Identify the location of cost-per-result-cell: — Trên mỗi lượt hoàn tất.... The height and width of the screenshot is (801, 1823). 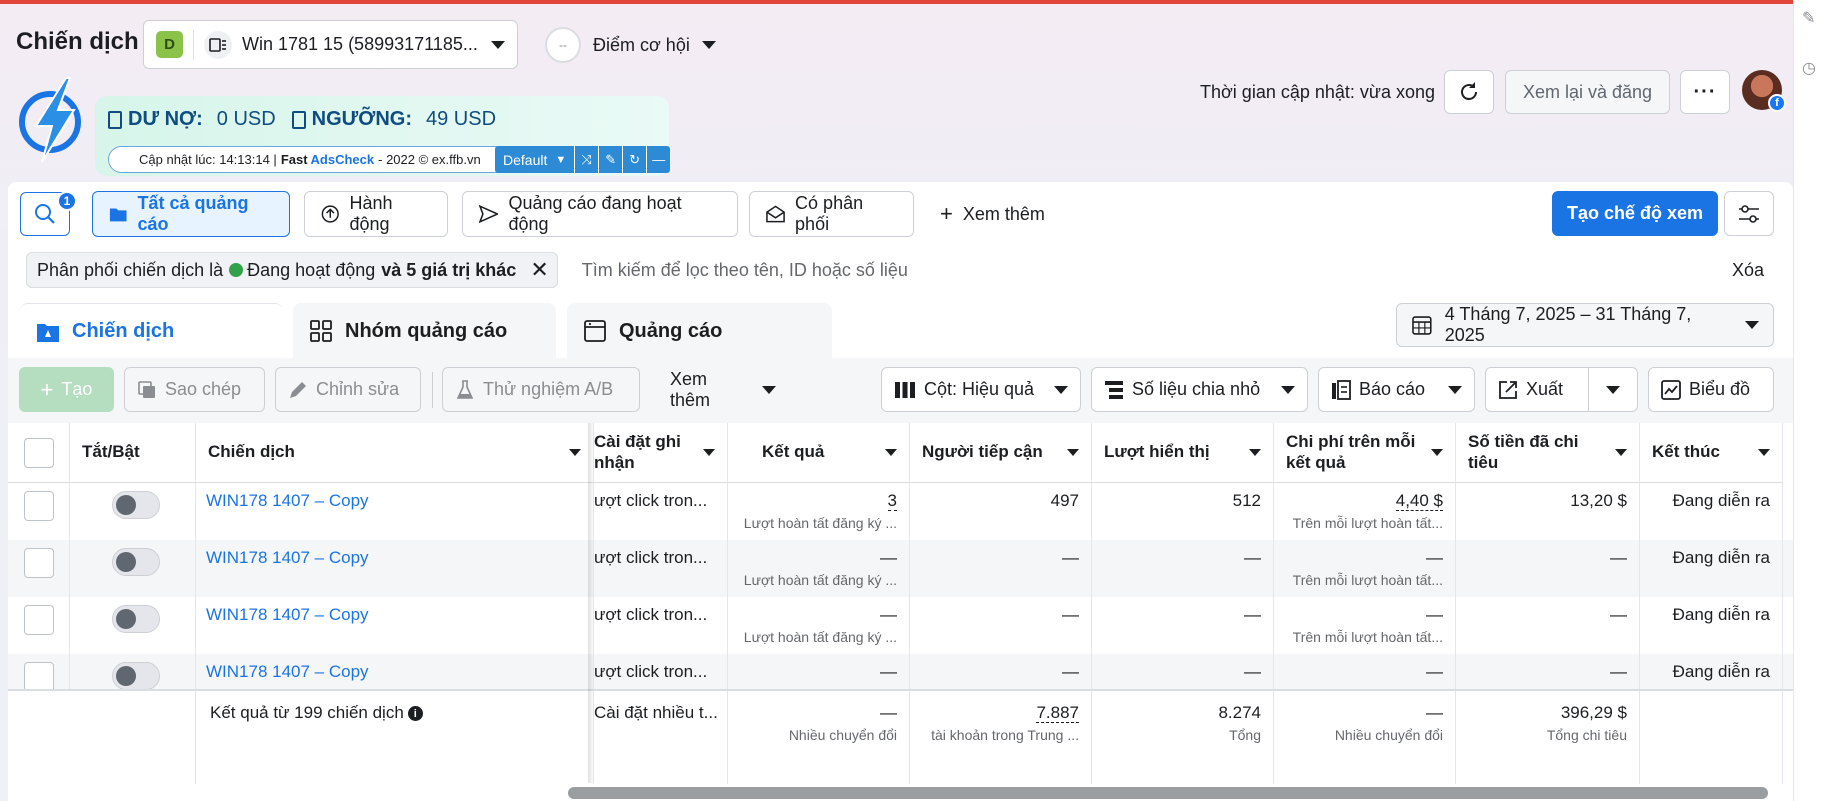
(1365, 625).